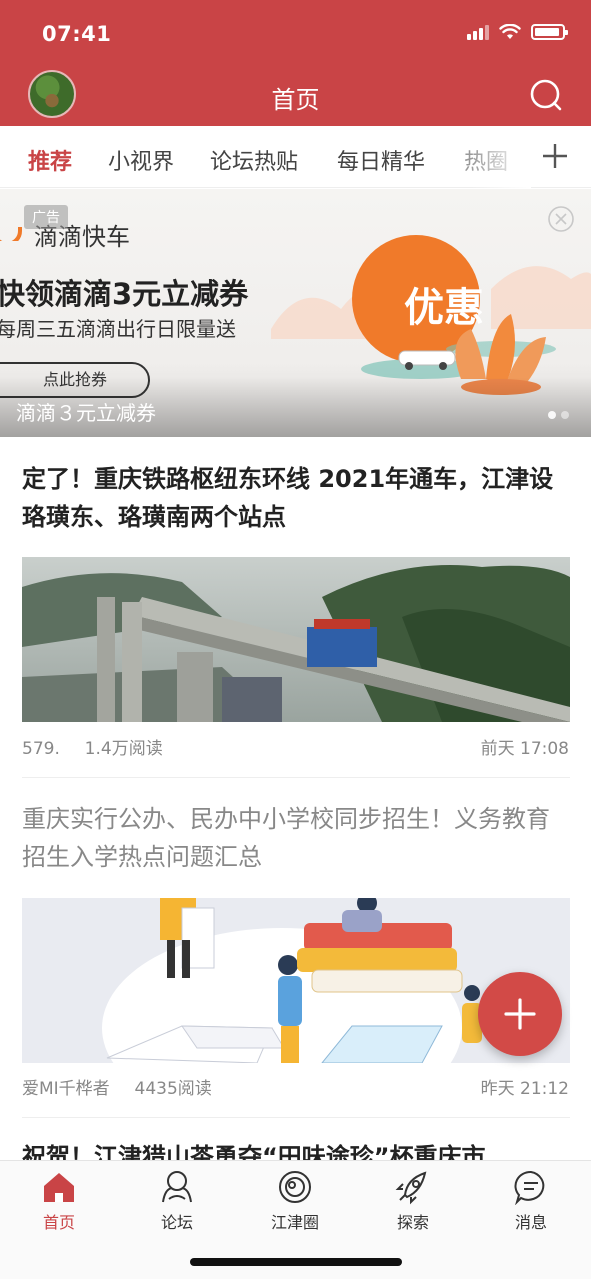 The height and width of the screenshot is (1279, 591). I want to click on home-icon, so click(59, 1187).